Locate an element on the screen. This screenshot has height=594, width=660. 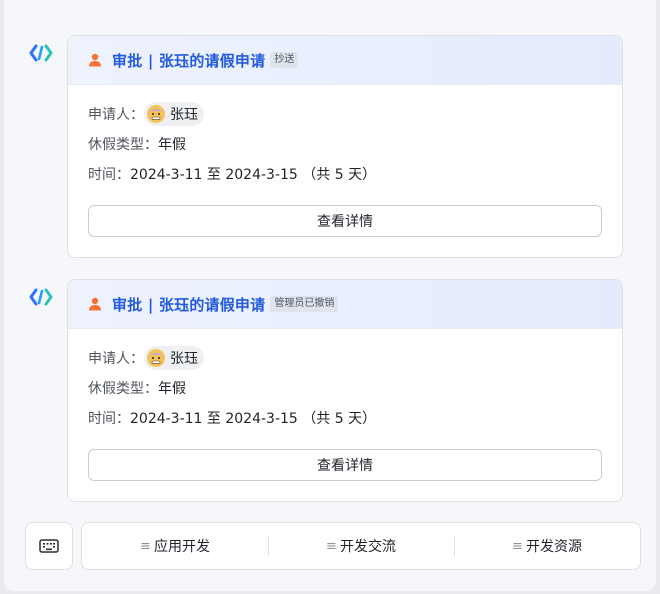
quick-menu: ≡ 应用开发 ≡ 开发交流 ≡ 开发资源 is located at coordinates (361, 546).